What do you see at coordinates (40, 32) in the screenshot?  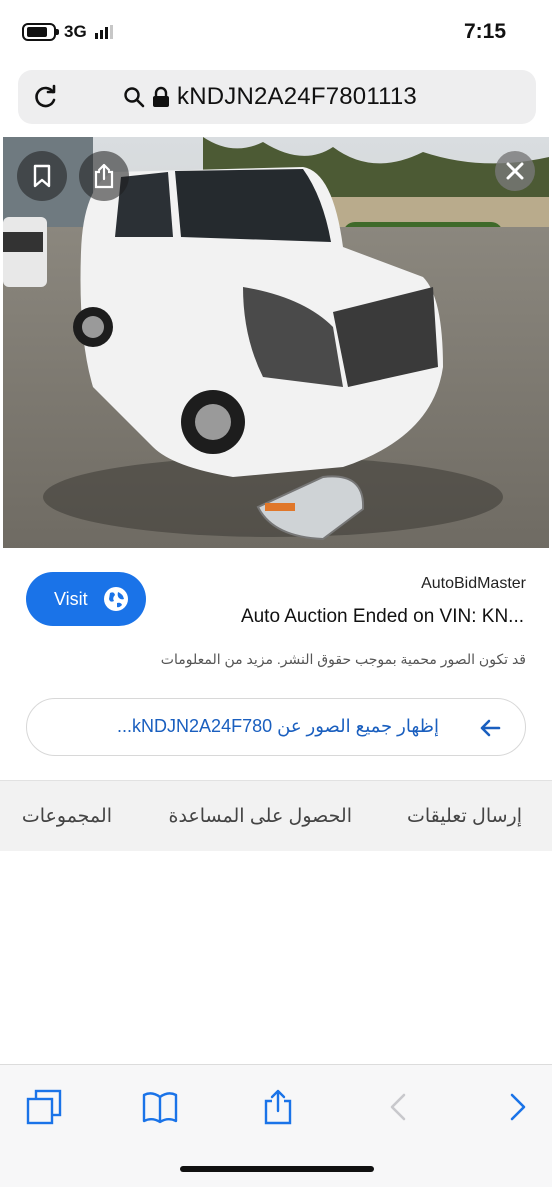 I see `battery-icon` at bounding box center [40, 32].